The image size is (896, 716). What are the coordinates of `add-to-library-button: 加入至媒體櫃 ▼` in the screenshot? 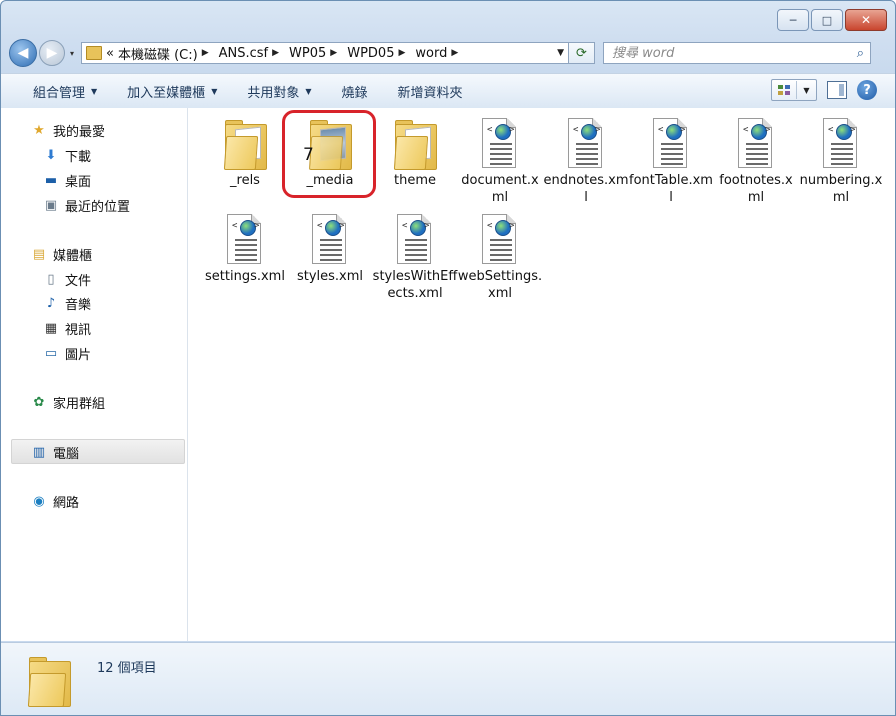 It's located at (172, 91).